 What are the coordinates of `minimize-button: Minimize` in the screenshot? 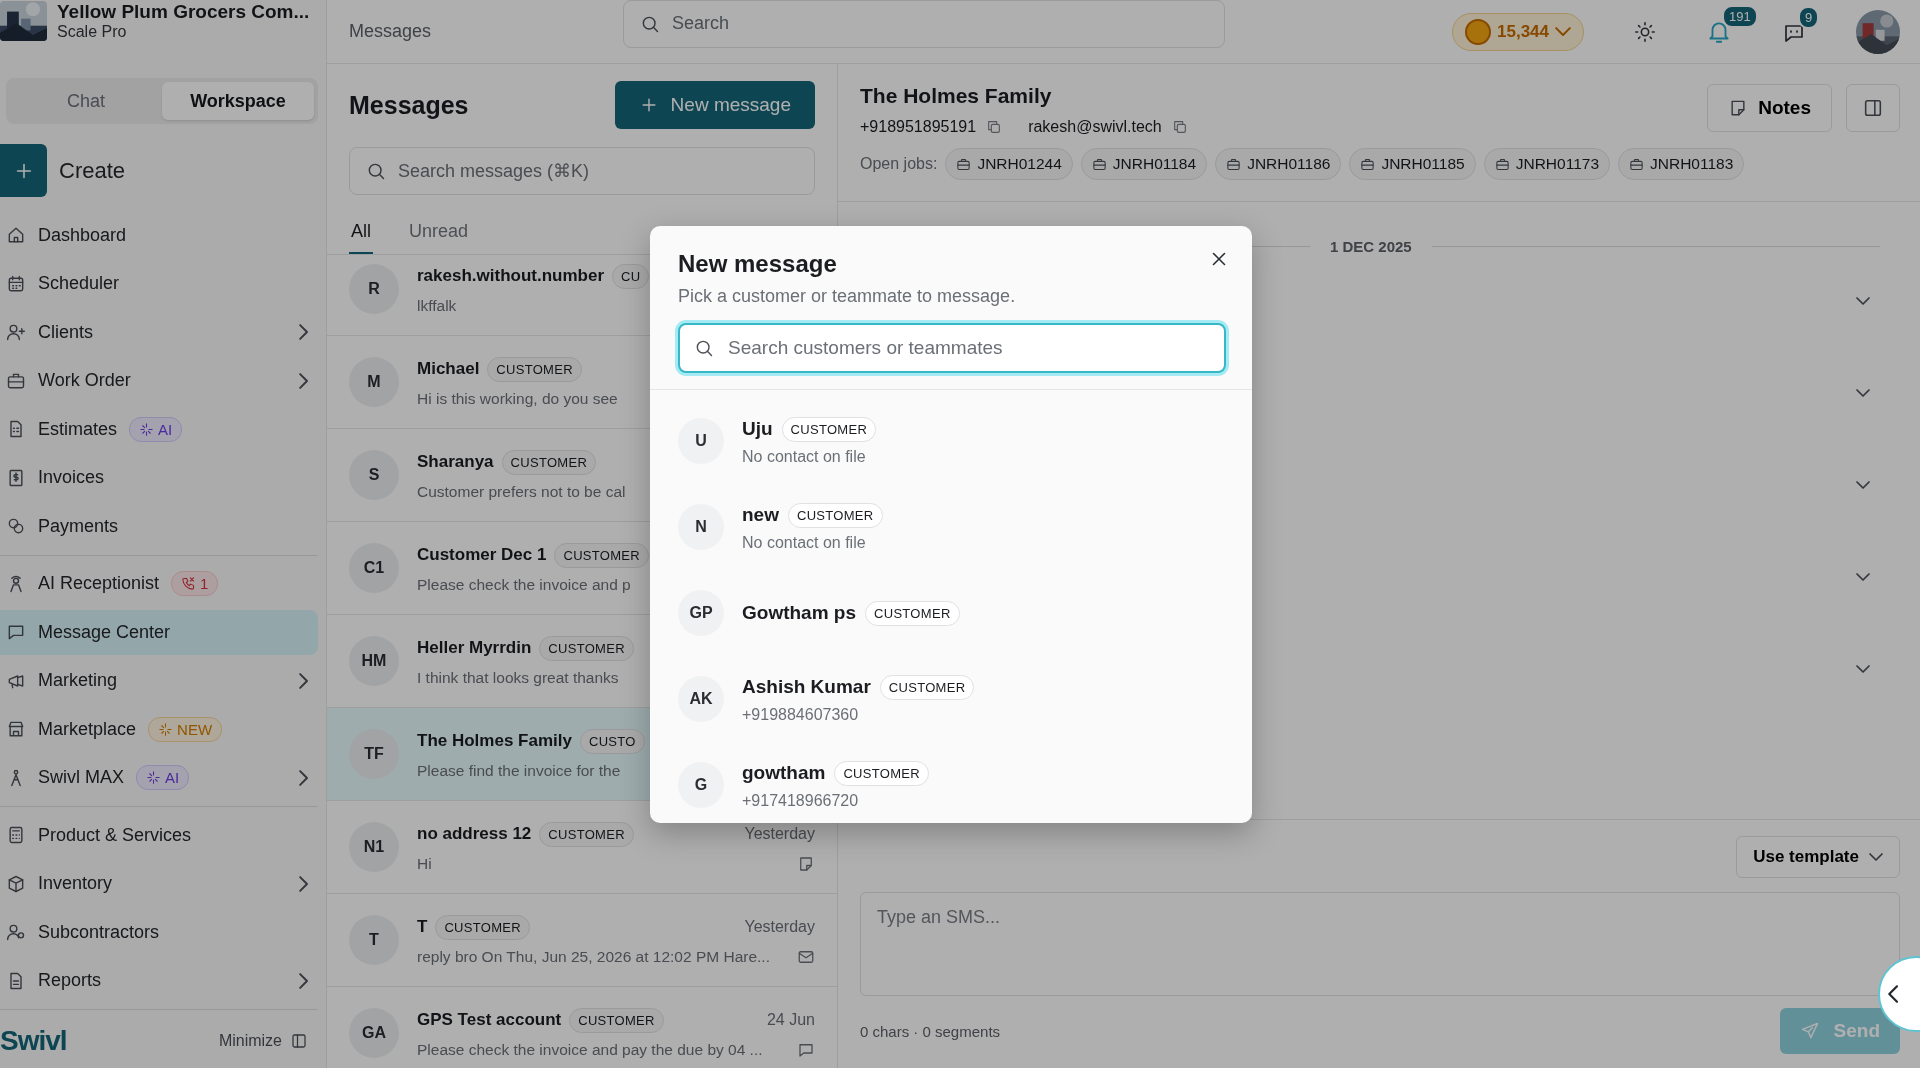 It's located at (263, 1041).